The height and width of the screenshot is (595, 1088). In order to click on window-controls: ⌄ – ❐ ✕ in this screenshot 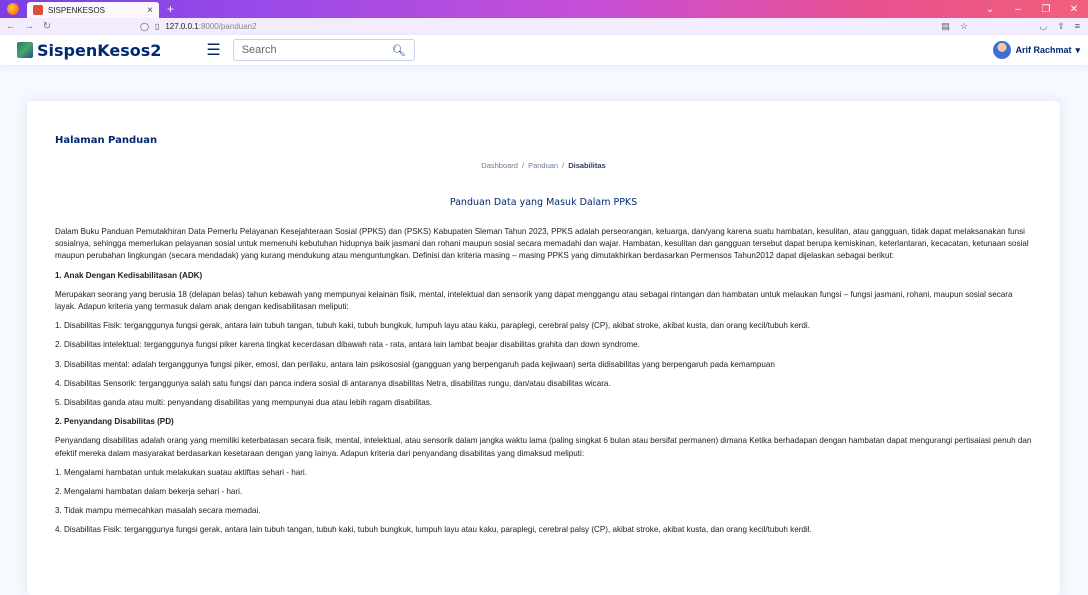, I will do `click(1032, 9)`.